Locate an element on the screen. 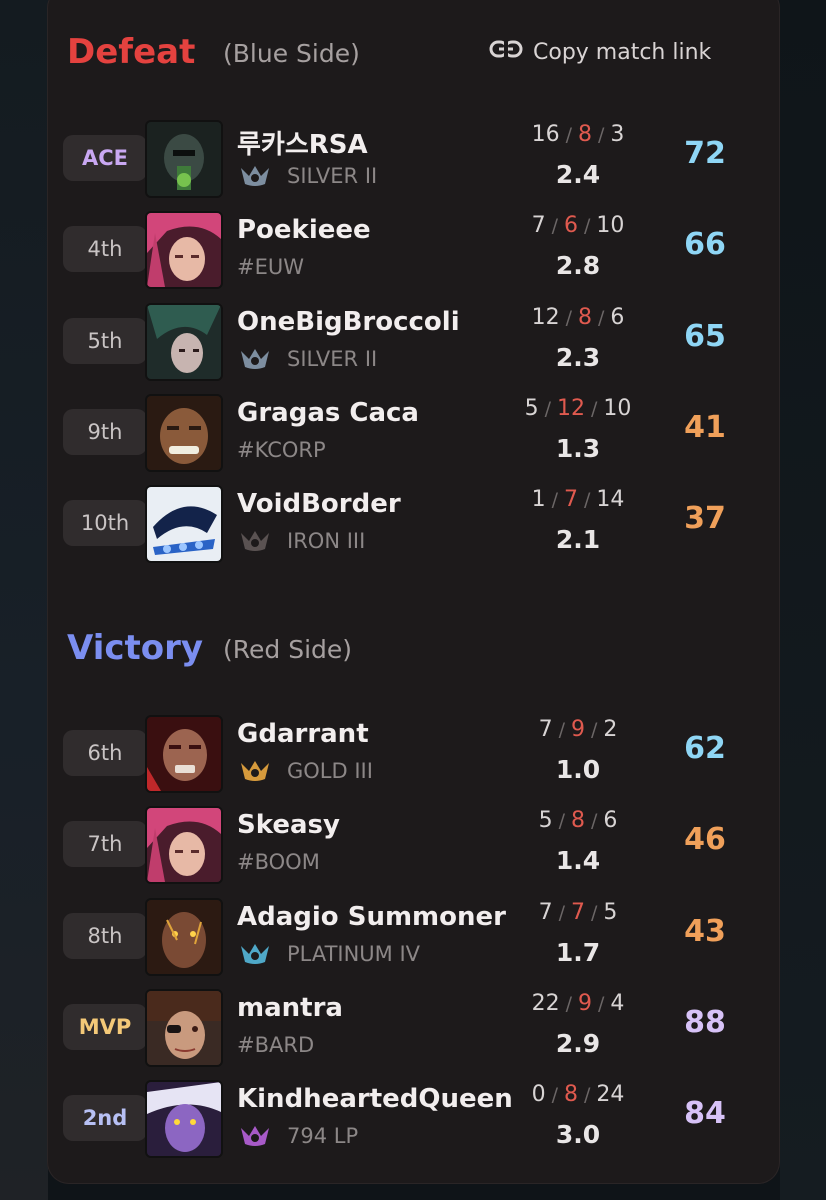 This screenshot has height=1200, width=826. kda-line: 7/6/10 is located at coordinates (578, 226).